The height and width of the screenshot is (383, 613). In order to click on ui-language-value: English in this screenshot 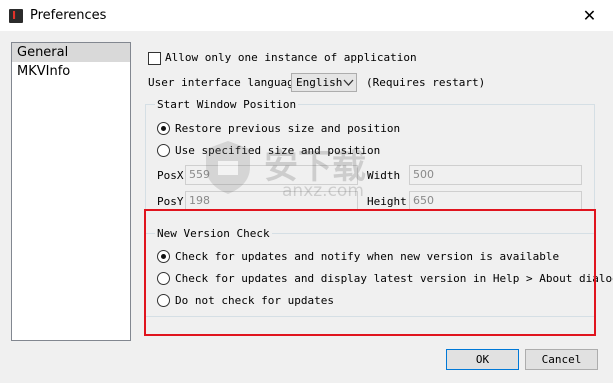, I will do `click(319, 82)`.